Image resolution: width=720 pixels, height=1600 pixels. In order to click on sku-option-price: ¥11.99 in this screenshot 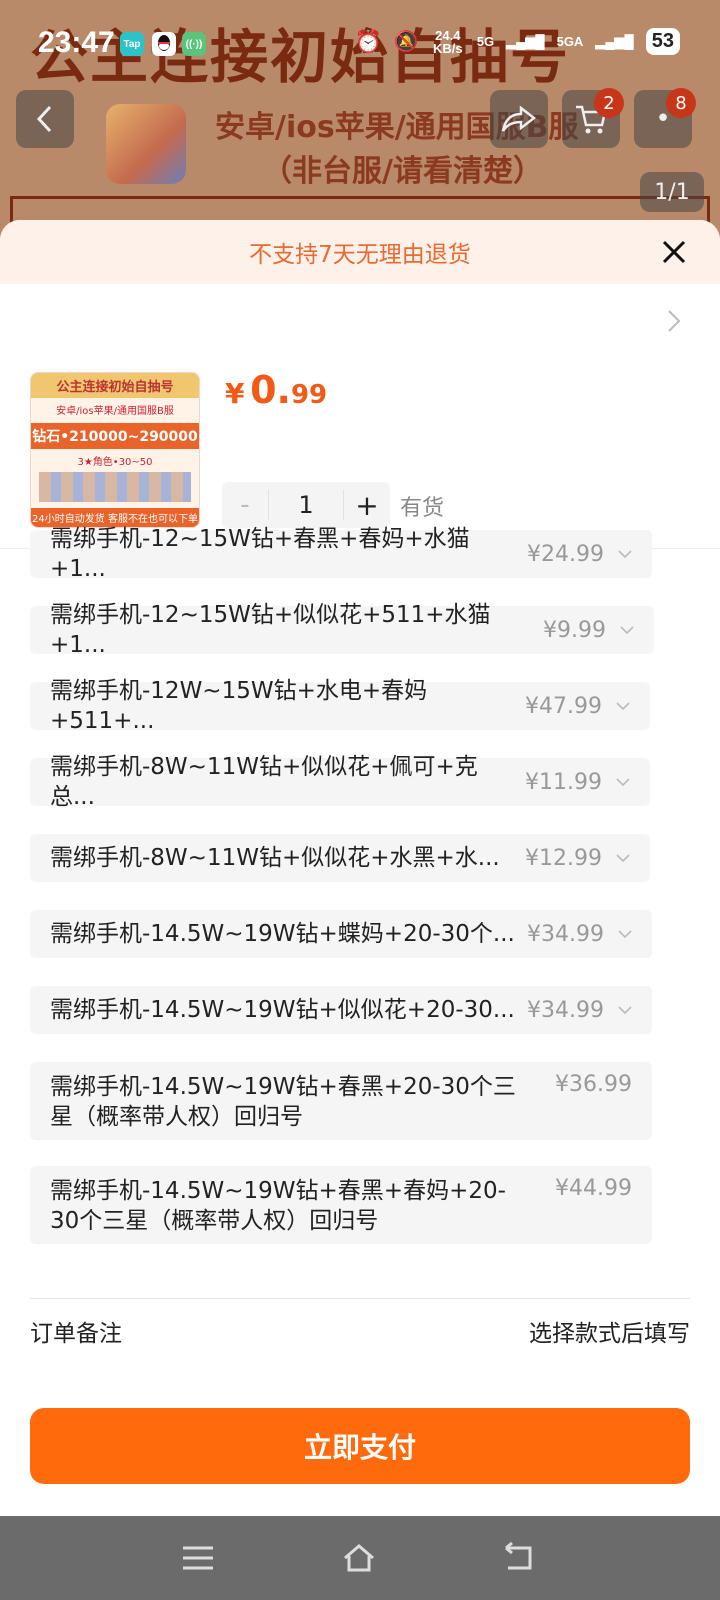, I will do `click(563, 782)`.